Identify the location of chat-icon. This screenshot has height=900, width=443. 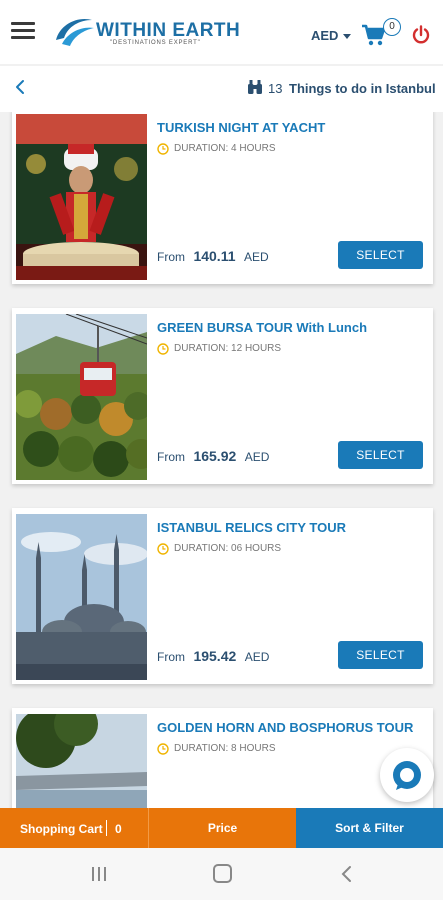
(407, 775).